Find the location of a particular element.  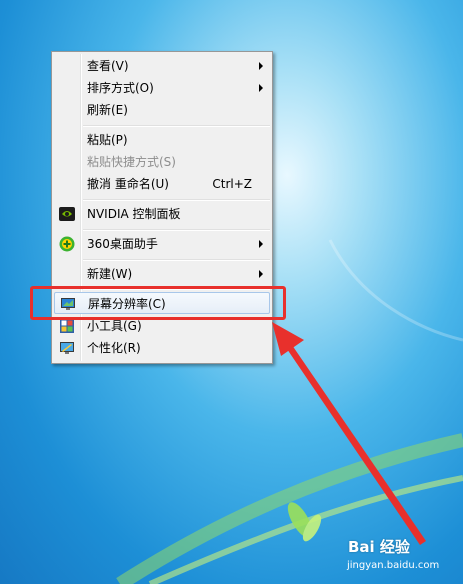

baidu-watermark: Bai 经验 is located at coordinates (379, 547).